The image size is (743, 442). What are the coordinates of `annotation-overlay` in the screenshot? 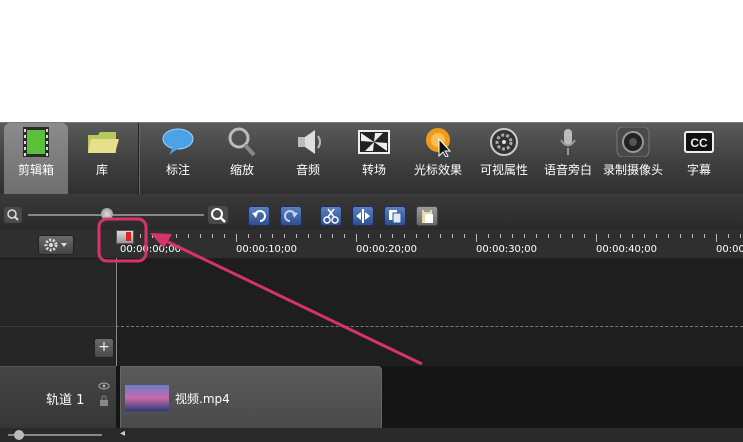 It's located at (260, 291).